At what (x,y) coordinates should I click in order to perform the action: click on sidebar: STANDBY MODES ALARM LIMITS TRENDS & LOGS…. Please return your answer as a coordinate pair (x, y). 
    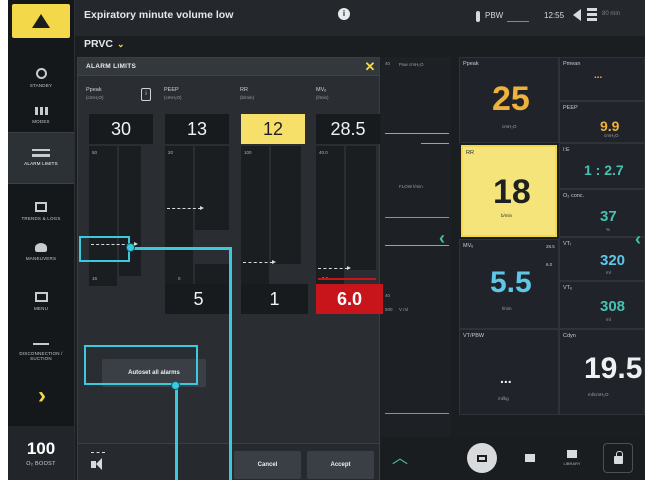
    Looking at the image, I should click on (41, 240).